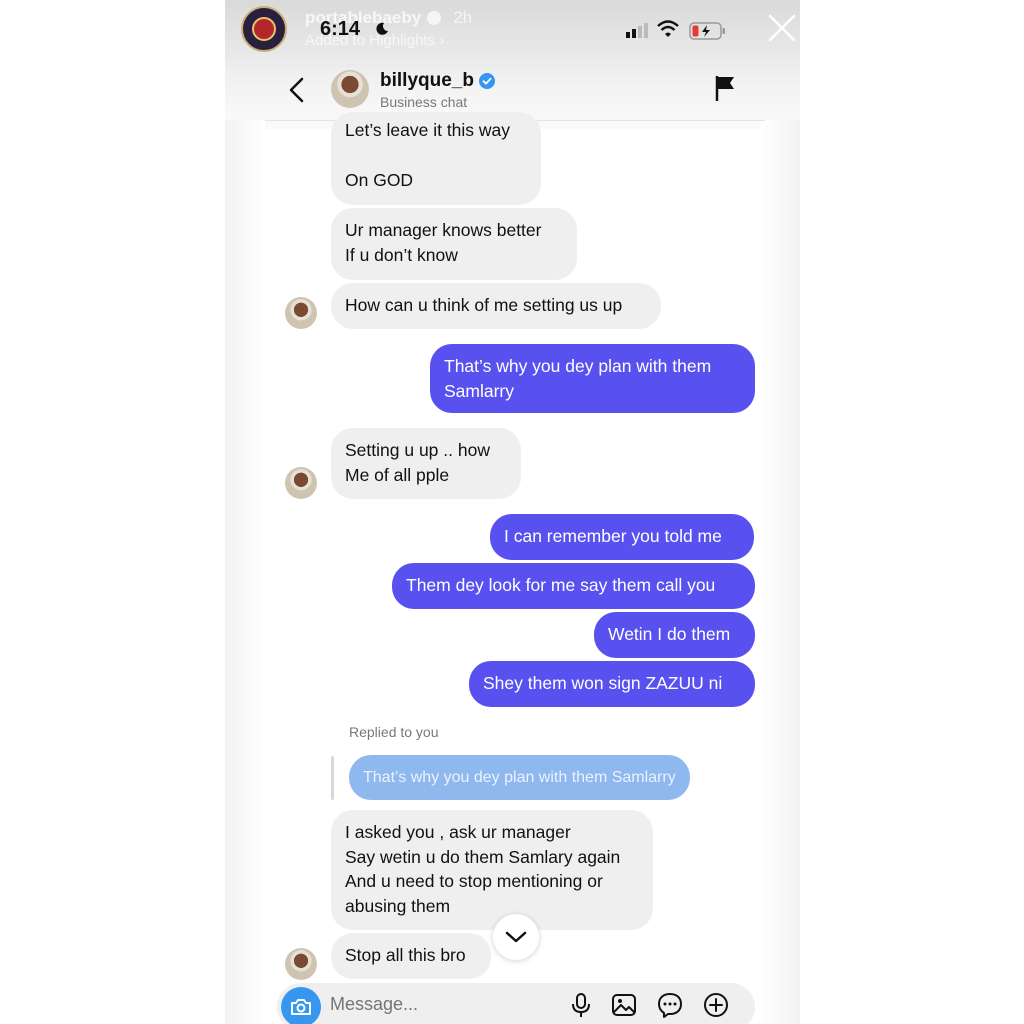 The image size is (1024, 1024). Describe the element at coordinates (382, 28) in the screenshot. I see `moon-icon` at that location.